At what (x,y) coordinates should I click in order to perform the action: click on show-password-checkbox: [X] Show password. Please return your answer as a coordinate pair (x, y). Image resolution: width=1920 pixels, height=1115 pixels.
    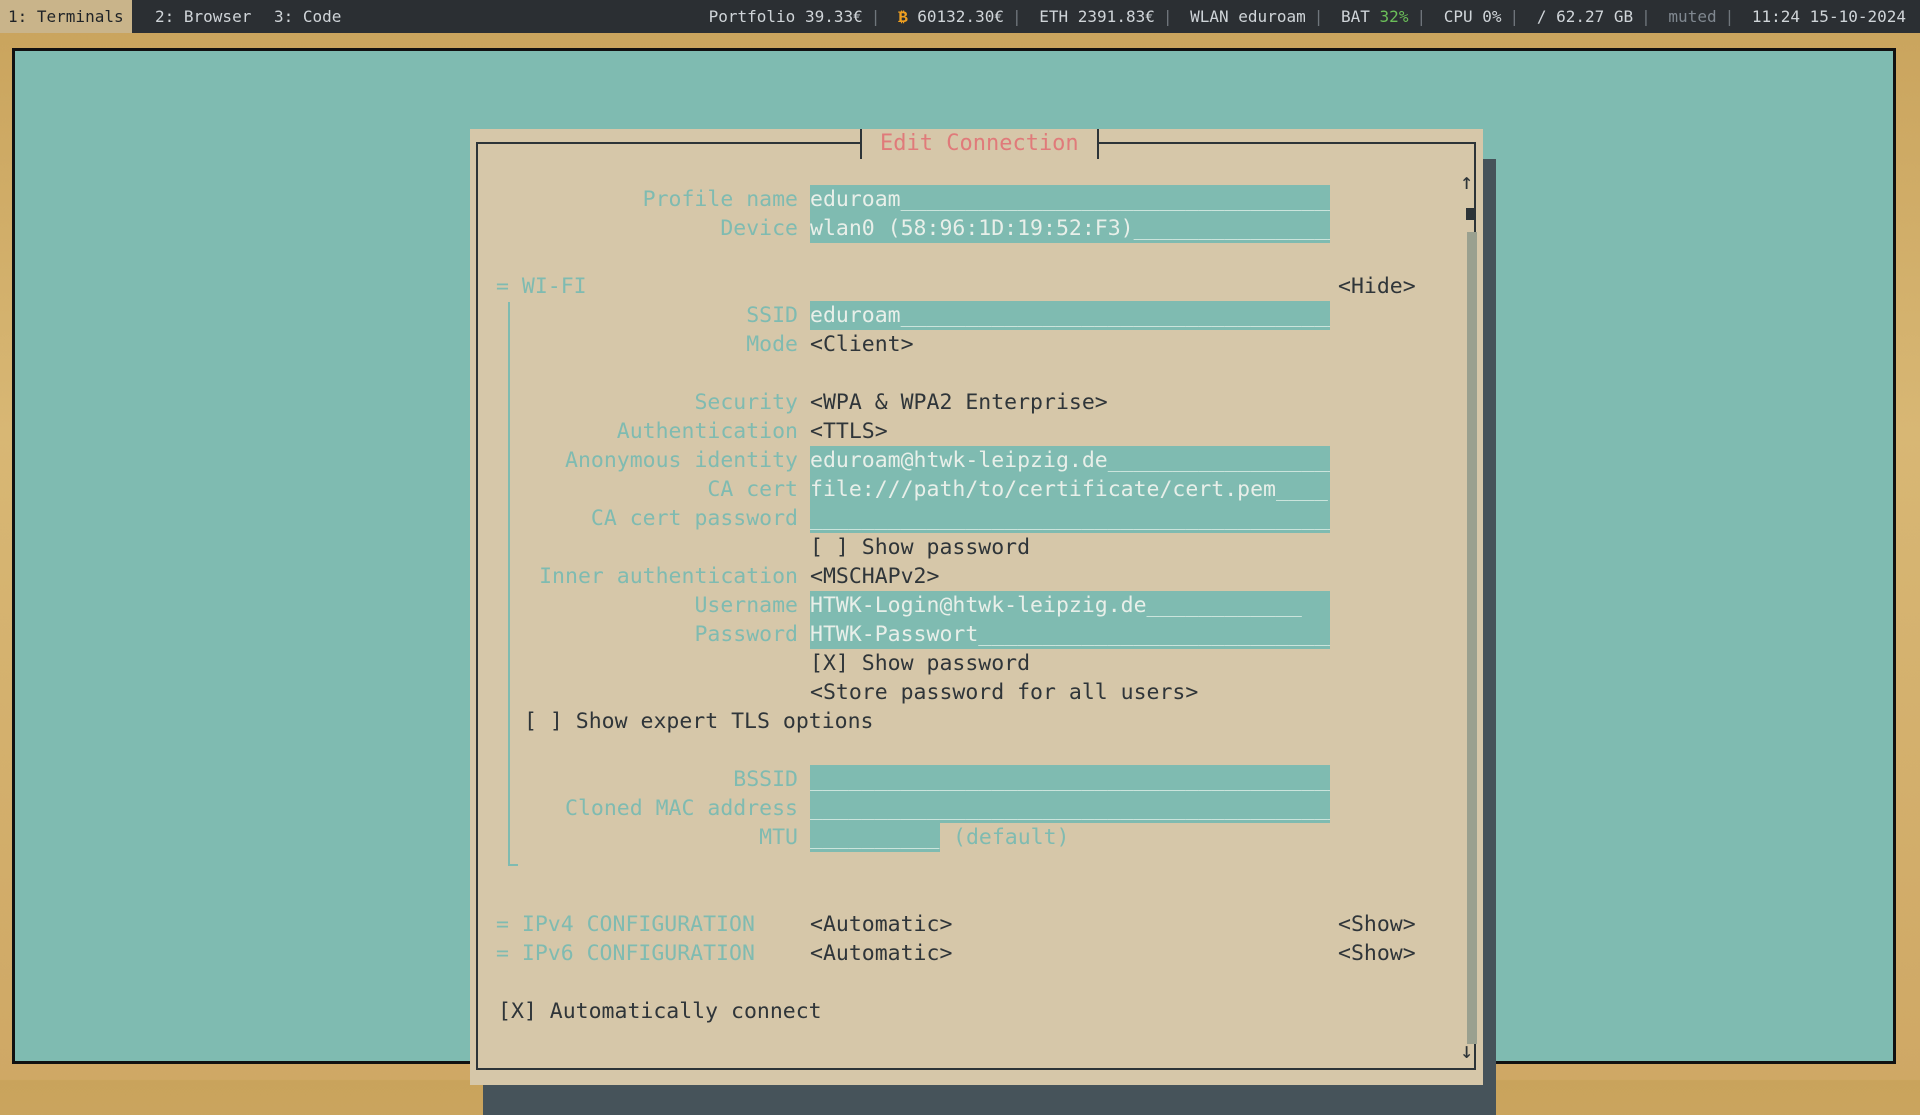
    Looking at the image, I should click on (920, 663).